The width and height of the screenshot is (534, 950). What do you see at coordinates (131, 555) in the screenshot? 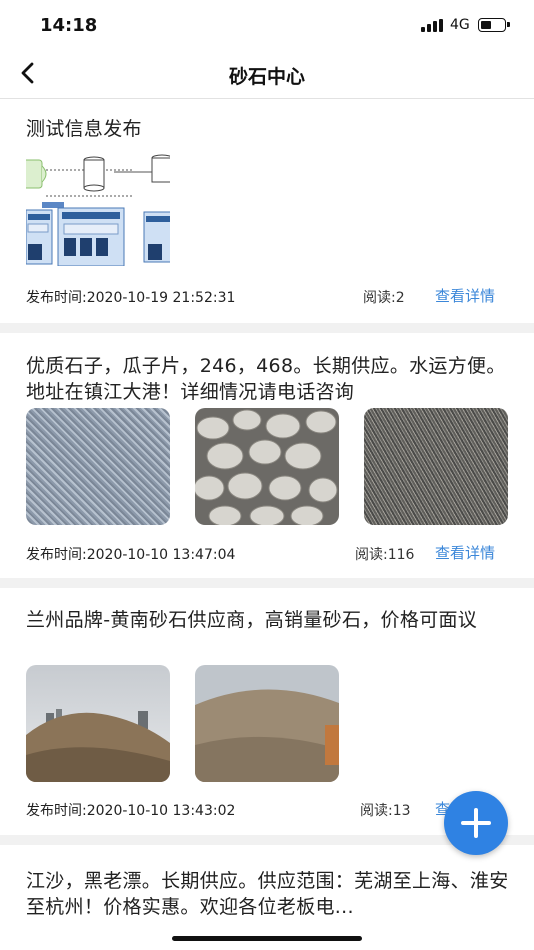
I see `publish-time: 发布时间:2020-10-10 13:47:04` at bounding box center [131, 555].